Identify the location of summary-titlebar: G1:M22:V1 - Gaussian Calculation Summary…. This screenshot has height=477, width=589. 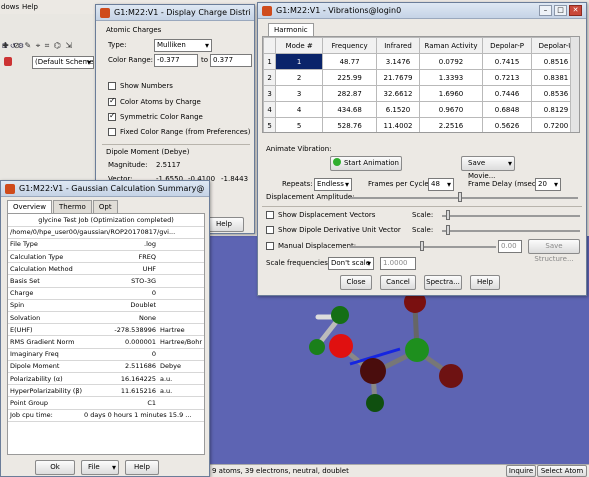
(105, 189).